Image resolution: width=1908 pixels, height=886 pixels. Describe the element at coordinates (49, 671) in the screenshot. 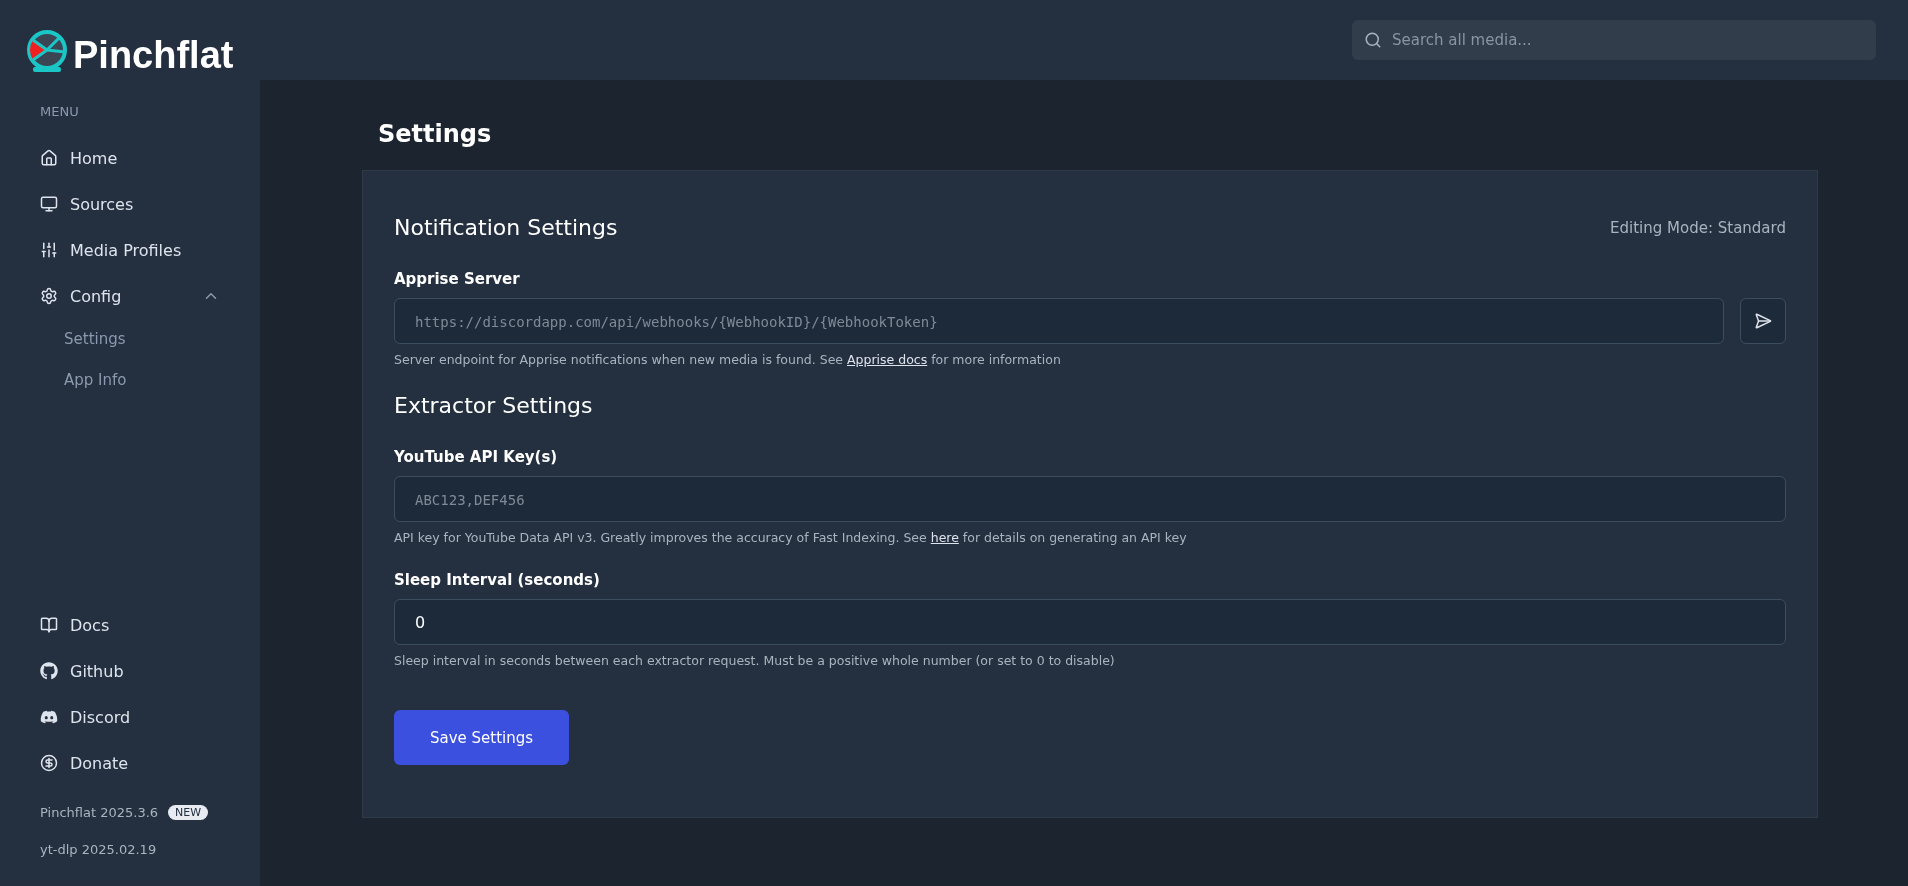

I see `github-icon` at that location.